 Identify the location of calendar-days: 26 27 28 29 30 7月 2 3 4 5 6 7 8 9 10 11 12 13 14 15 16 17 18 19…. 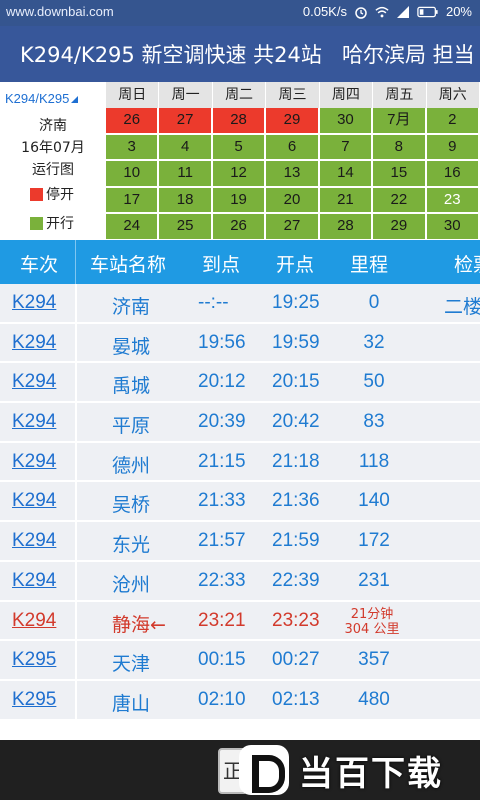
(293, 174).